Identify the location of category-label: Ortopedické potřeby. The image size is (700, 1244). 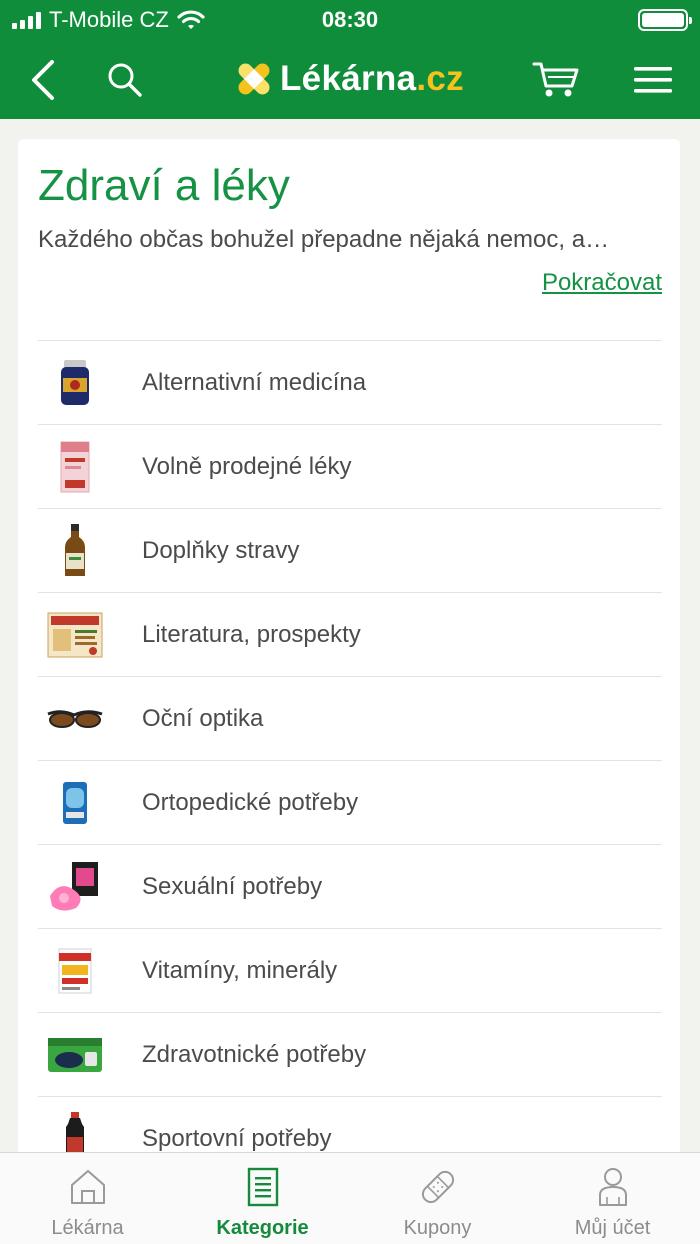
(250, 802).